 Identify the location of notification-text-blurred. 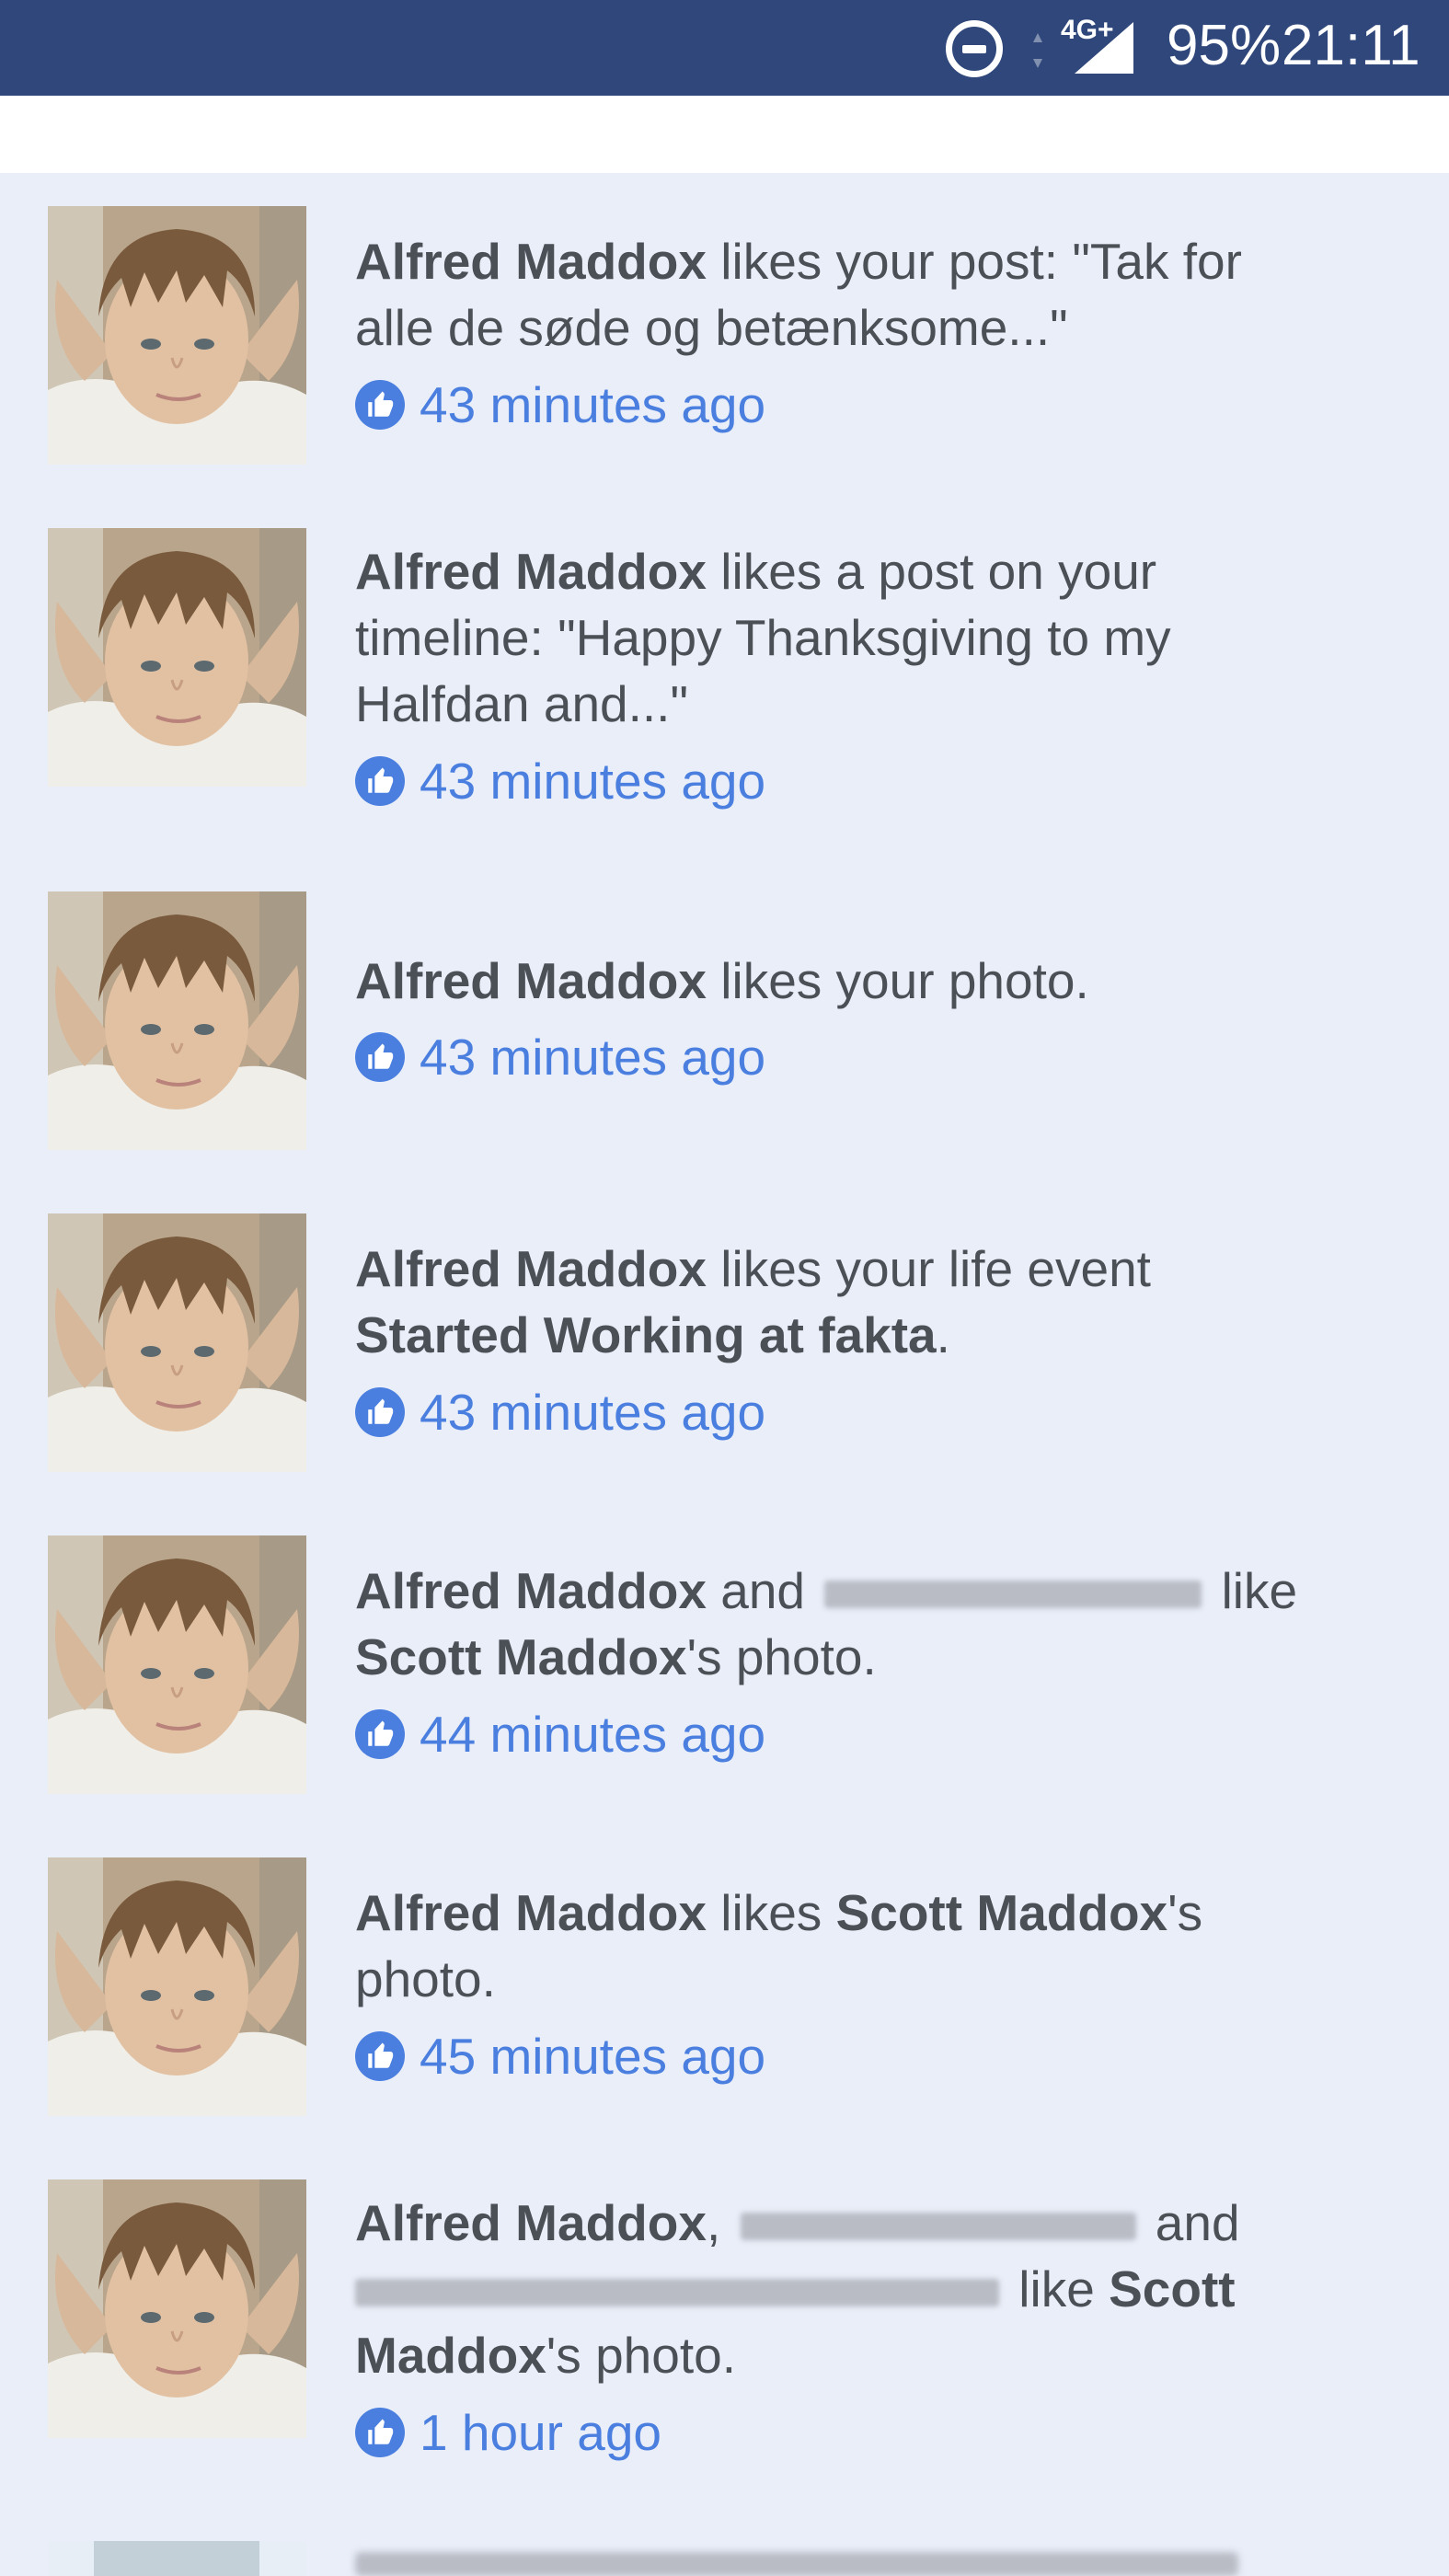
(796, 2564).